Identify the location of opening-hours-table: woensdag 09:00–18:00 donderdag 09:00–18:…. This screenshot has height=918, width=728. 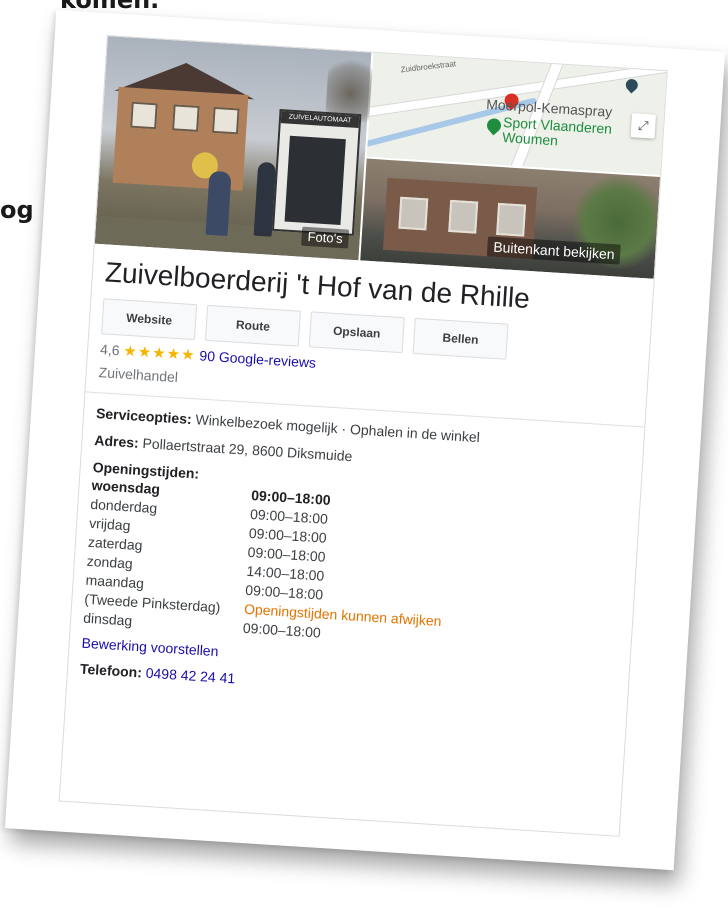
(266, 564).